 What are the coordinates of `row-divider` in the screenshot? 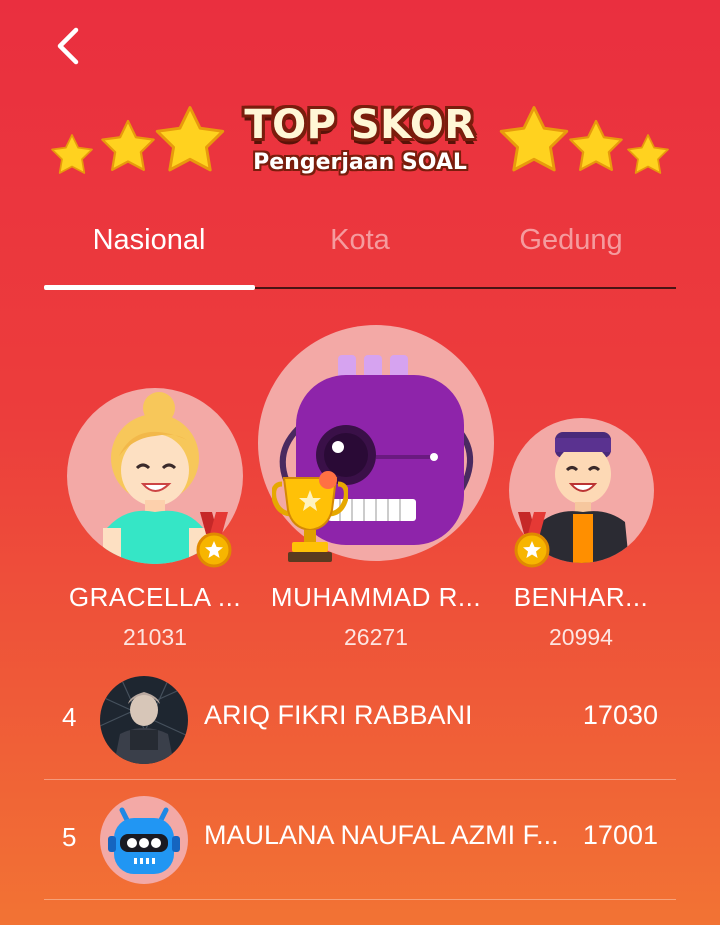 It's located at (360, 899).